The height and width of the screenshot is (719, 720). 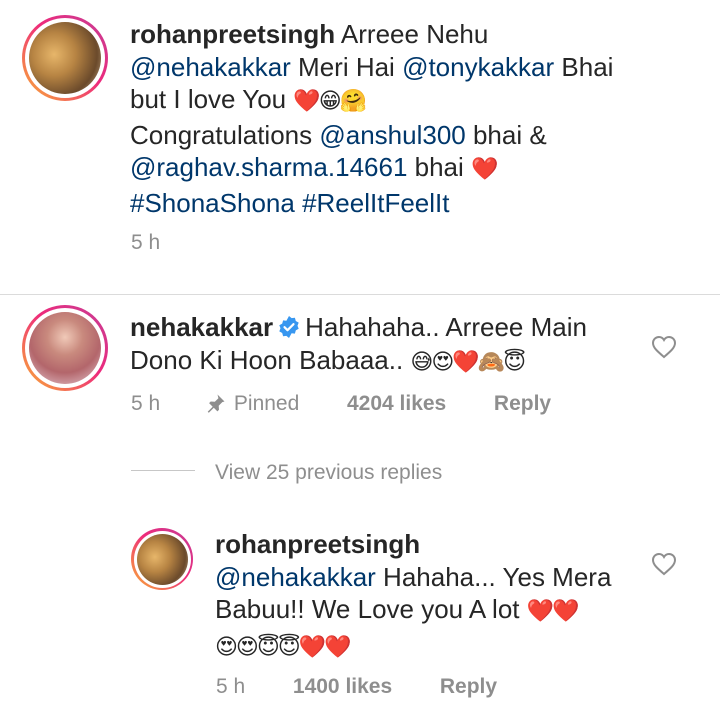 What do you see at coordinates (163, 470) in the screenshot?
I see `replies-line` at bounding box center [163, 470].